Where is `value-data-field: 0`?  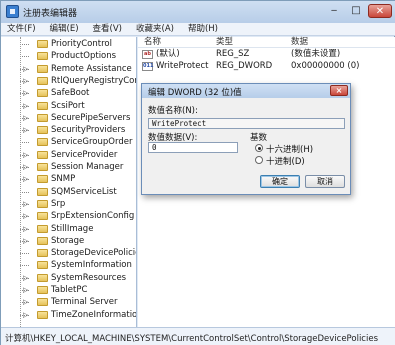
value-data-field: 0 is located at coordinates (193, 147).